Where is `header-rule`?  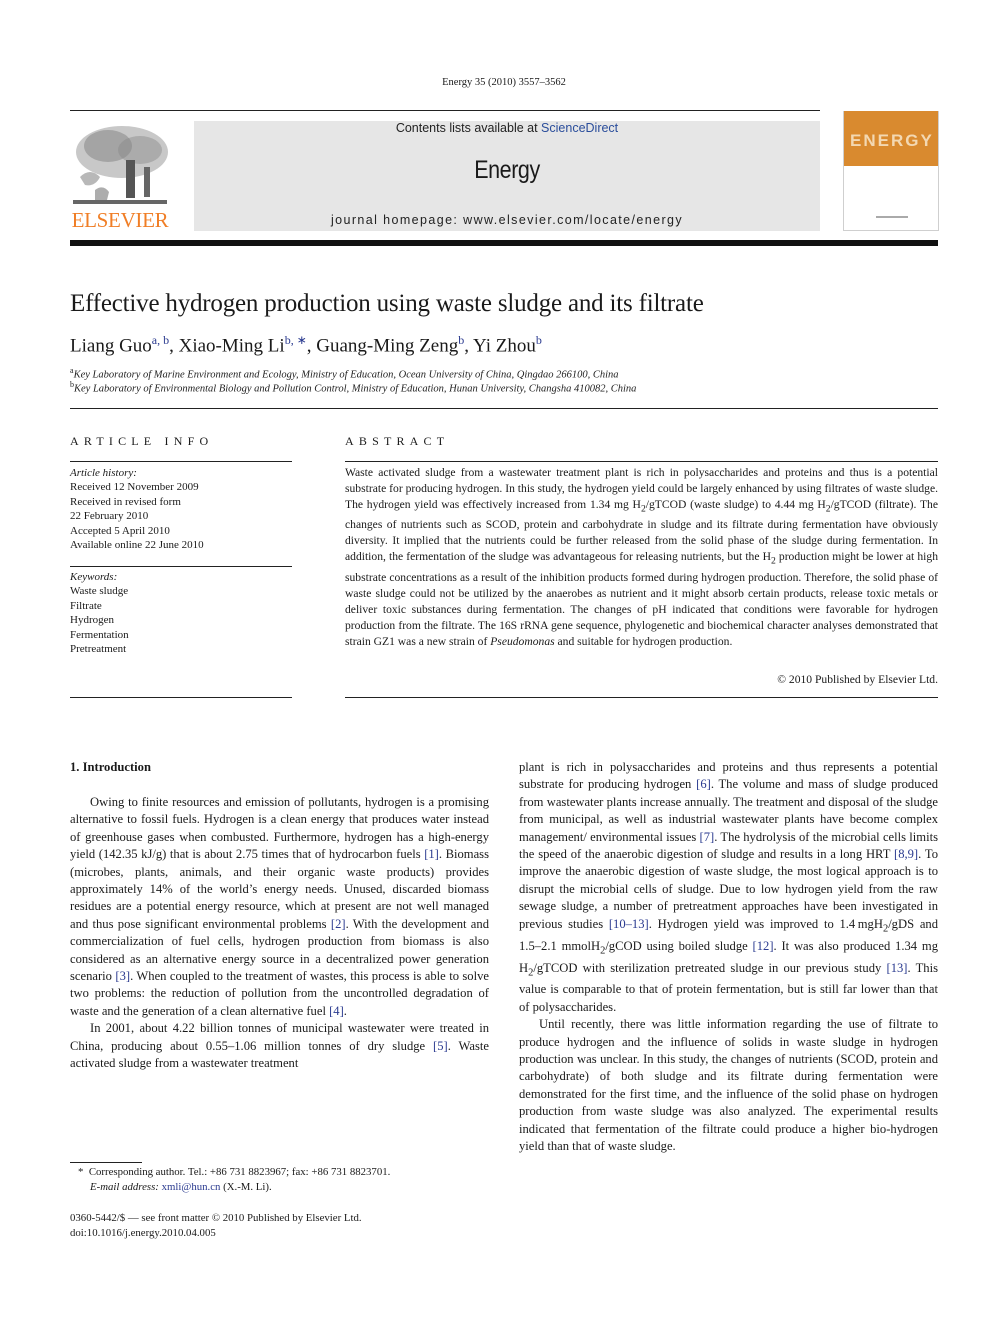
header-rule is located at coordinates (445, 110).